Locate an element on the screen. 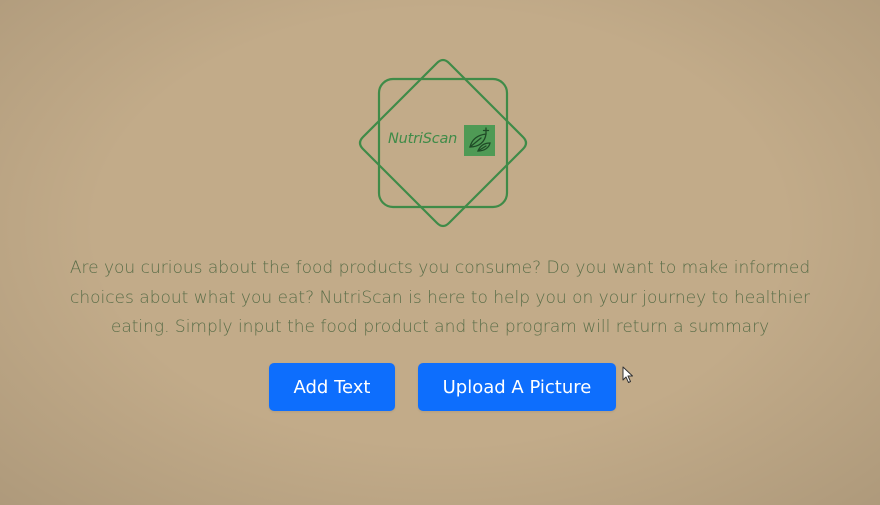 The height and width of the screenshot is (505, 880). nutriscan-logo: NutriScan is located at coordinates (443, 143).